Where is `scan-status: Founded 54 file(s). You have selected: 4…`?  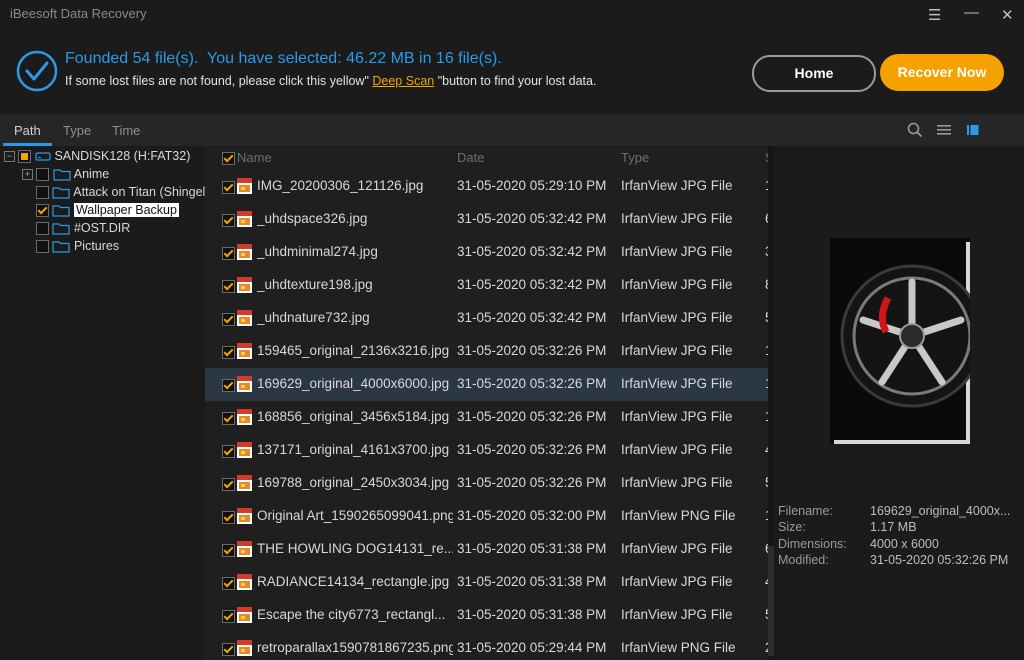
scan-status: Founded 54 file(s). You have selected: 4… is located at coordinates (283, 59).